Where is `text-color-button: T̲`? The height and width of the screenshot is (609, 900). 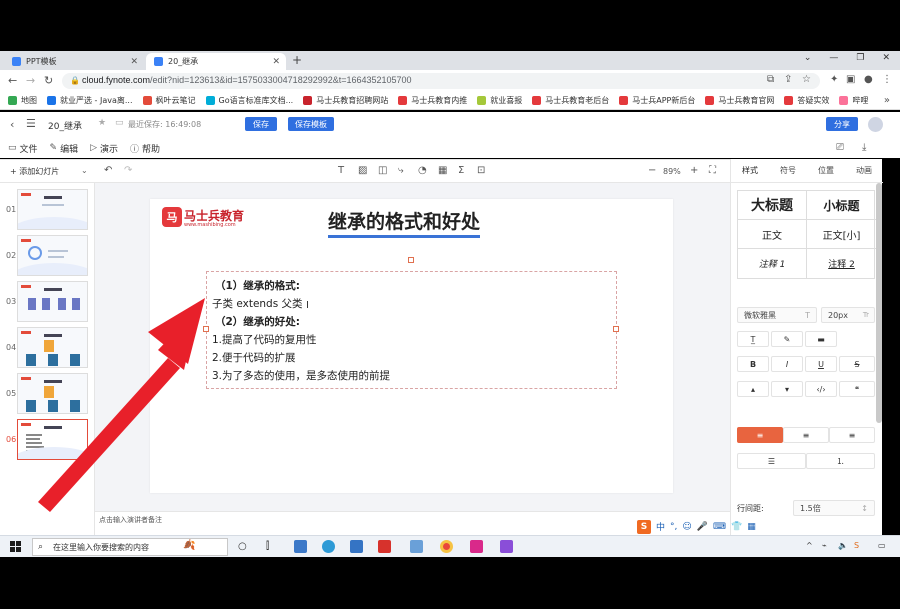 text-color-button: T̲ is located at coordinates (753, 339).